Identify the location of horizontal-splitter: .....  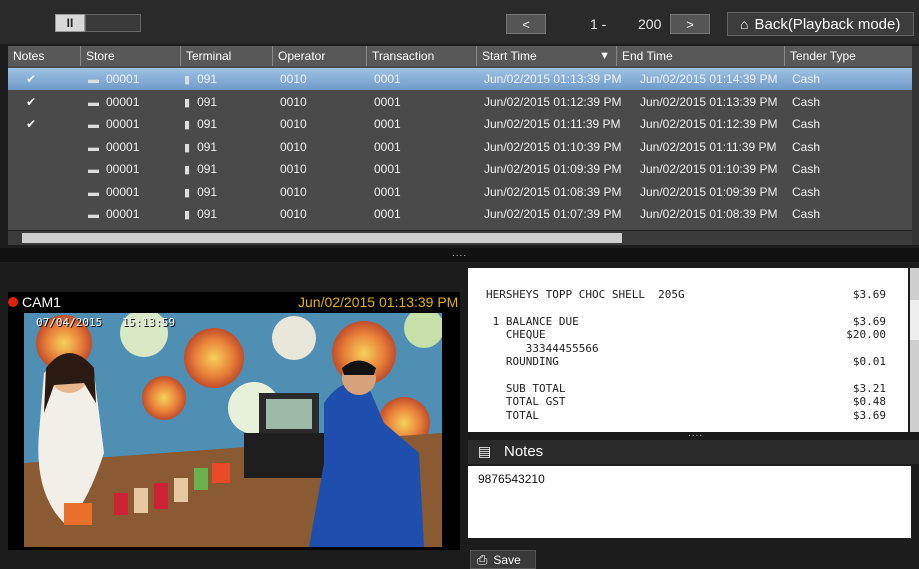
(459, 255).